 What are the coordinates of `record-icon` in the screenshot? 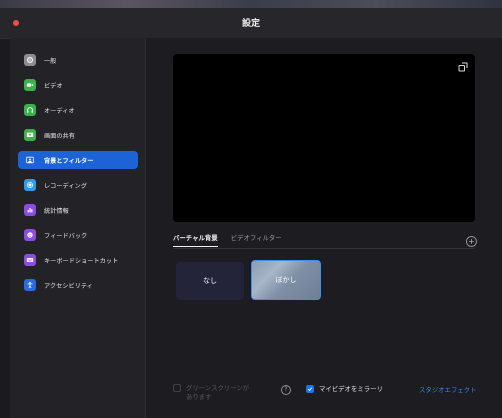 It's located at (30, 185).